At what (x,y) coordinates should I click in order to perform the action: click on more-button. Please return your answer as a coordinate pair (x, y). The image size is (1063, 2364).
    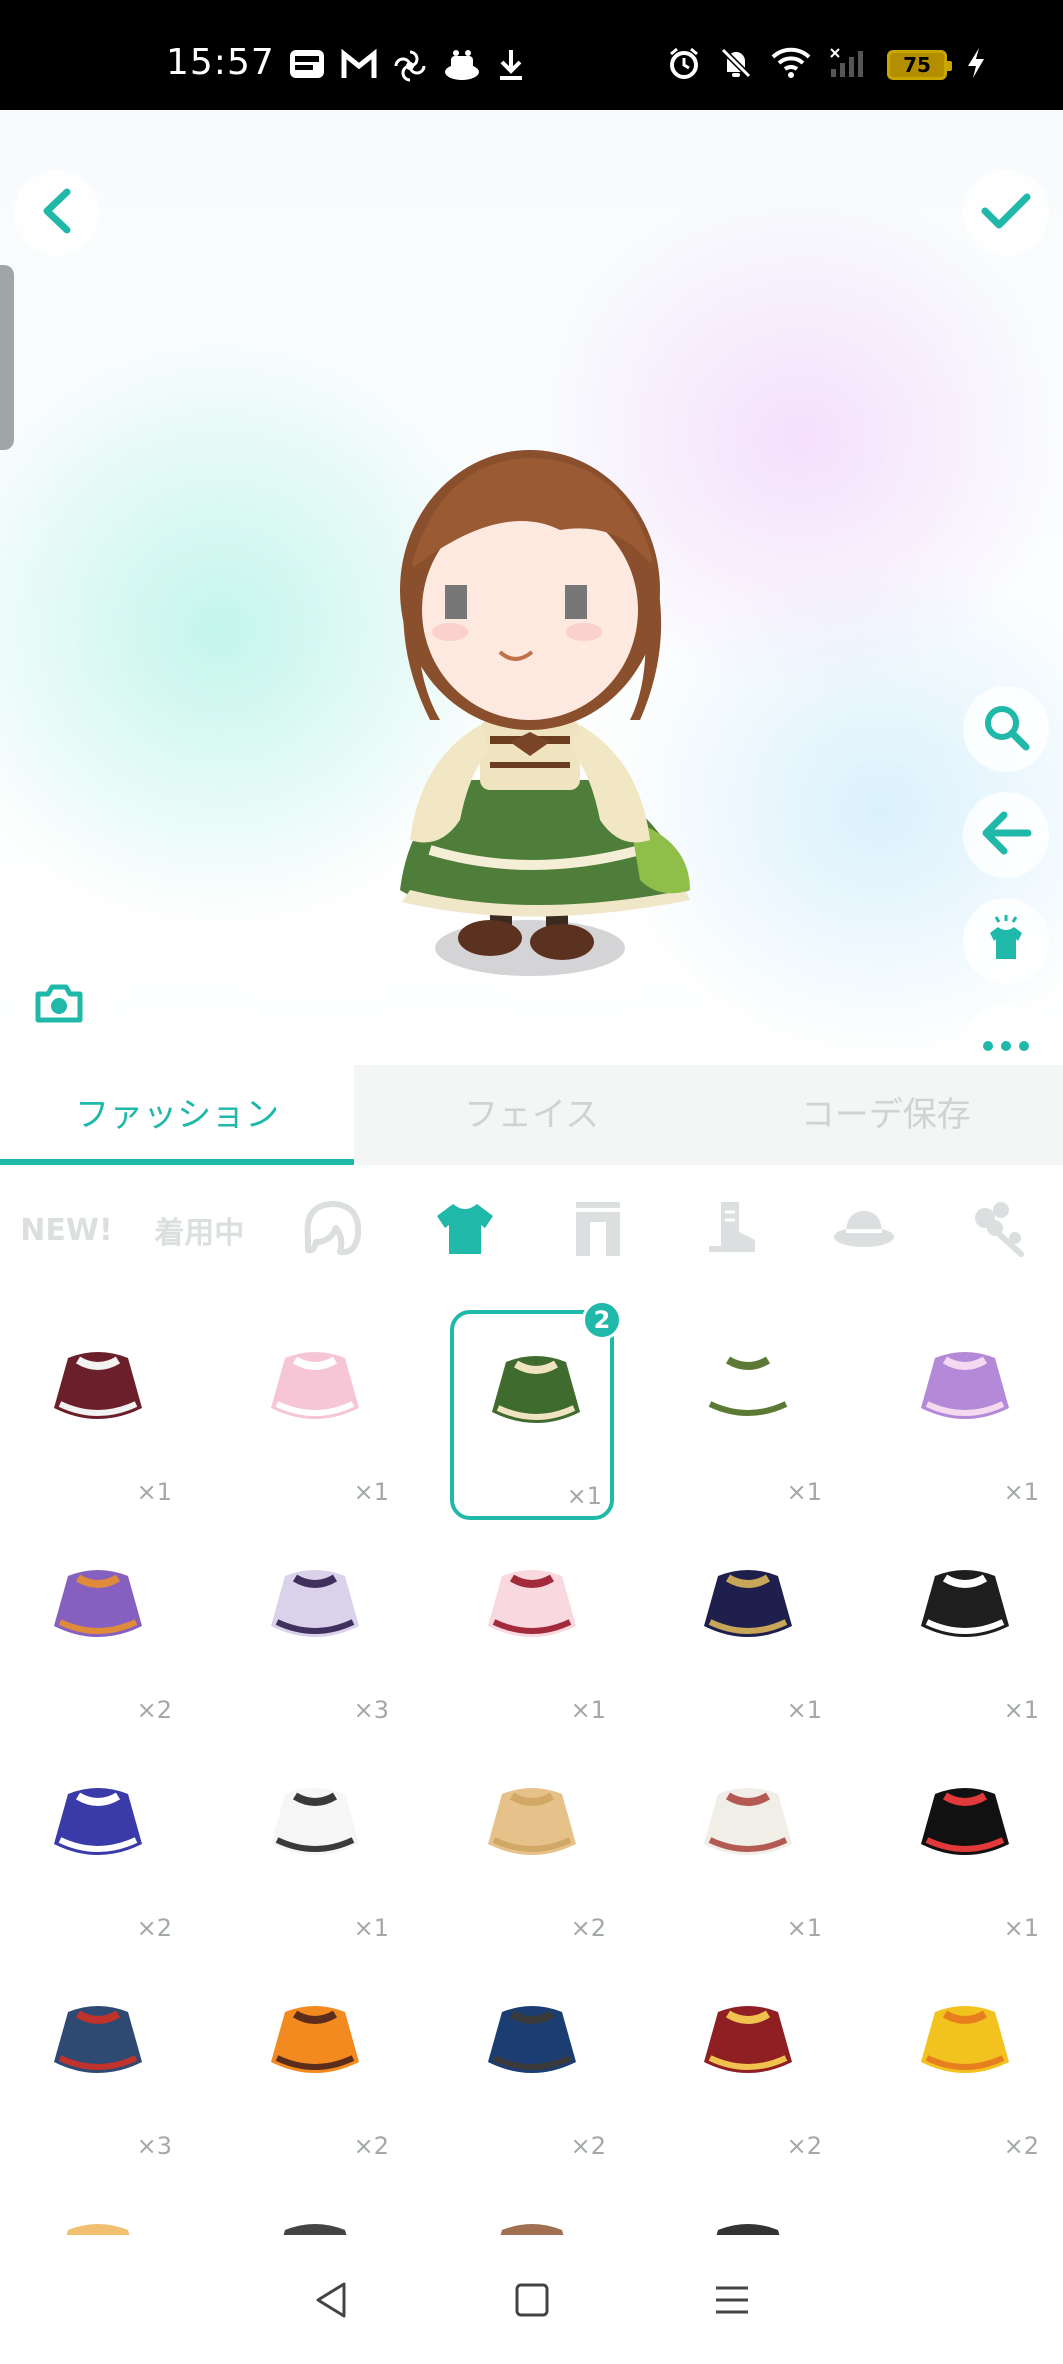
    Looking at the image, I should click on (1006, 1034).